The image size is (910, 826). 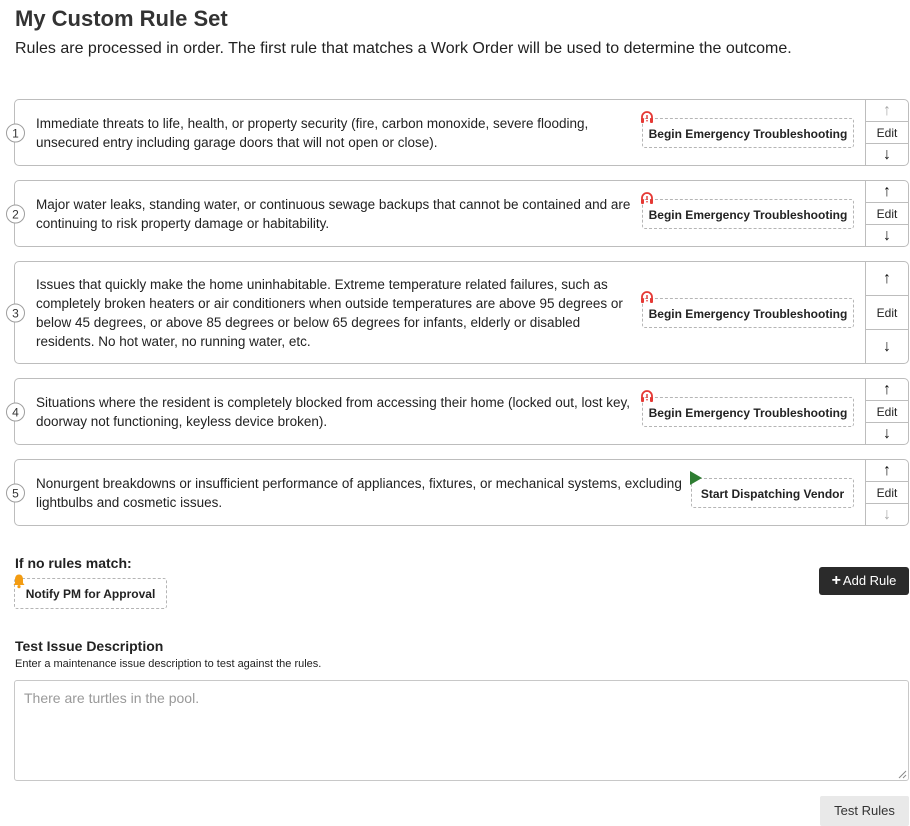 What do you see at coordinates (696, 477) in the screenshot?
I see `play-icon` at bounding box center [696, 477].